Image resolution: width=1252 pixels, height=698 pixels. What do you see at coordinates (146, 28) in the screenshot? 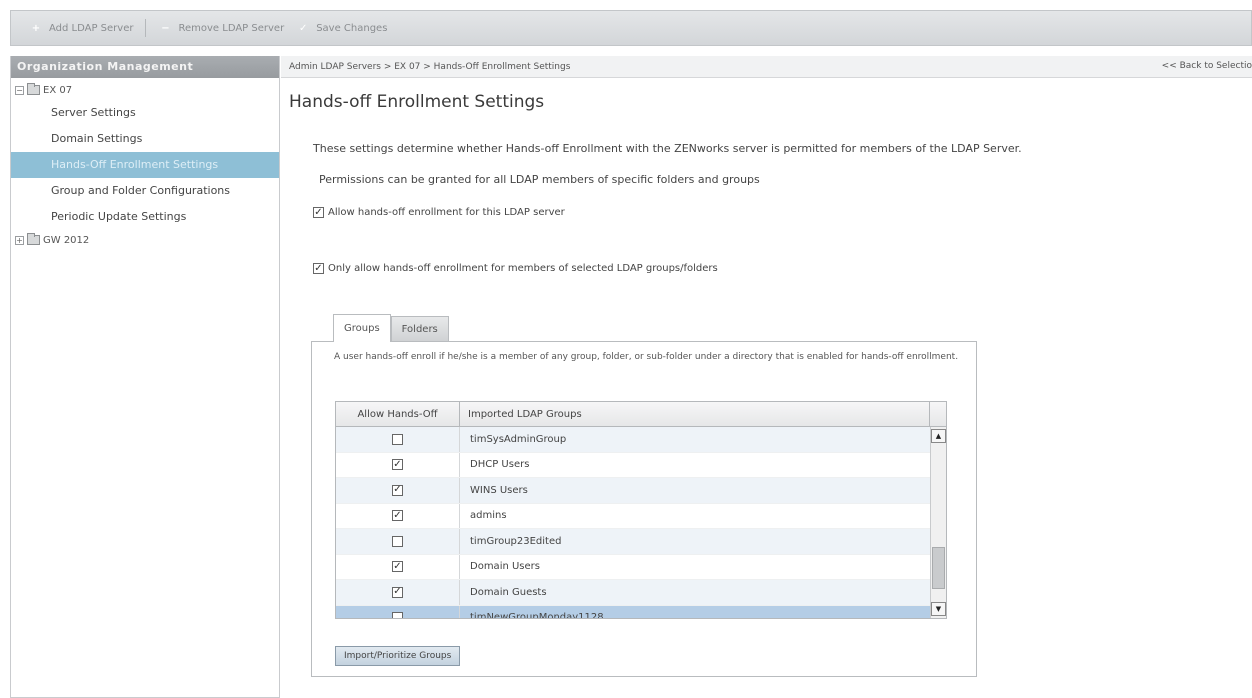
I see `toolbar-separator` at bounding box center [146, 28].